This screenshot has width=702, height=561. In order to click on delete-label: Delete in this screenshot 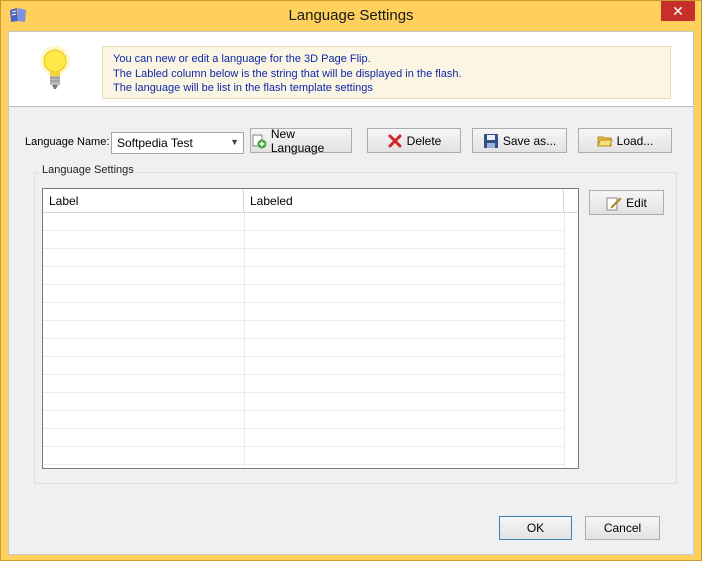, I will do `click(424, 140)`.